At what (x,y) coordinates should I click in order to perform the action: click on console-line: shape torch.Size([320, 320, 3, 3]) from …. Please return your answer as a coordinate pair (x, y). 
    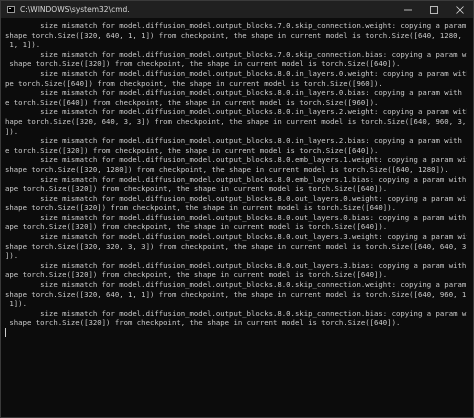
    Looking at the image, I should click on (236, 246).